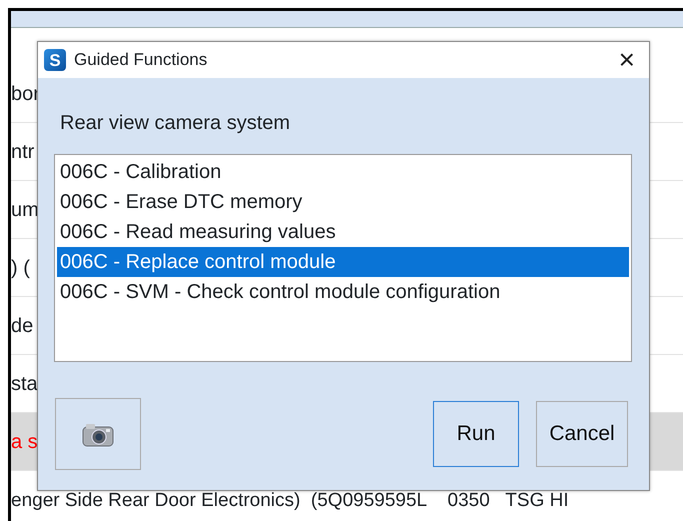 The width and height of the screenshot is (683, 521). Describe the element at coordinates (25, 94) in the screenshot. I see `table-cell-text: bor` at that location.